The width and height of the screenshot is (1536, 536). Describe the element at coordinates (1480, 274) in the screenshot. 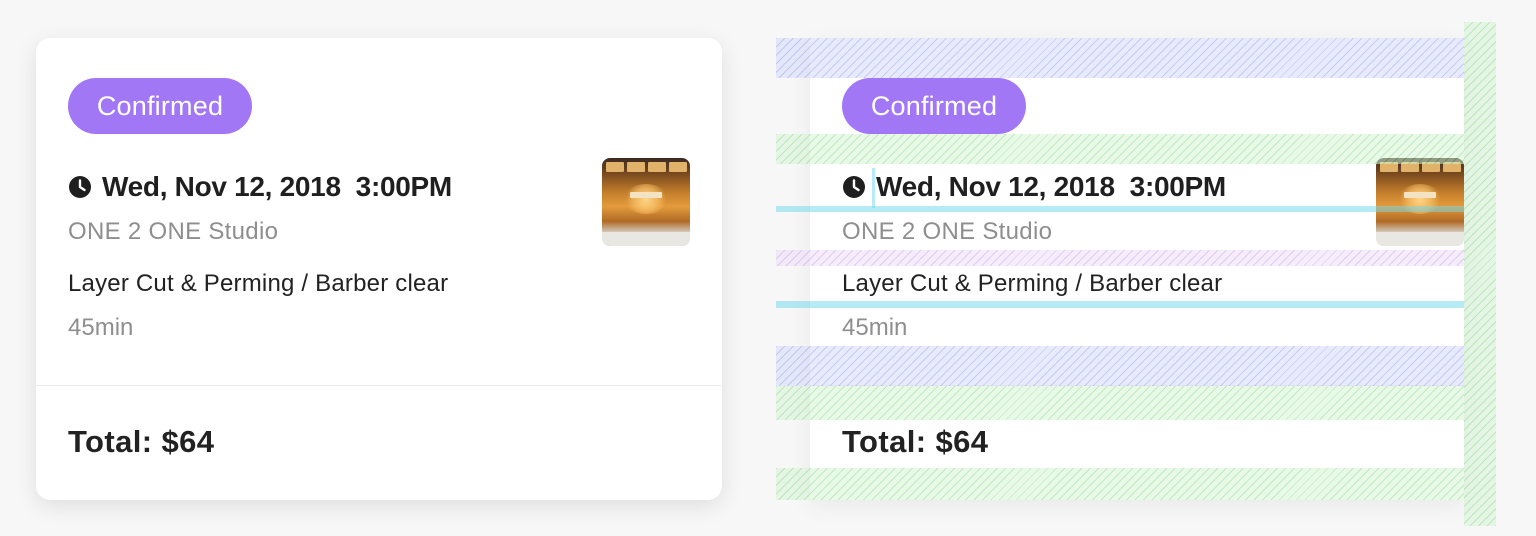

I see `spacing-overlay-right-margin` at that location.